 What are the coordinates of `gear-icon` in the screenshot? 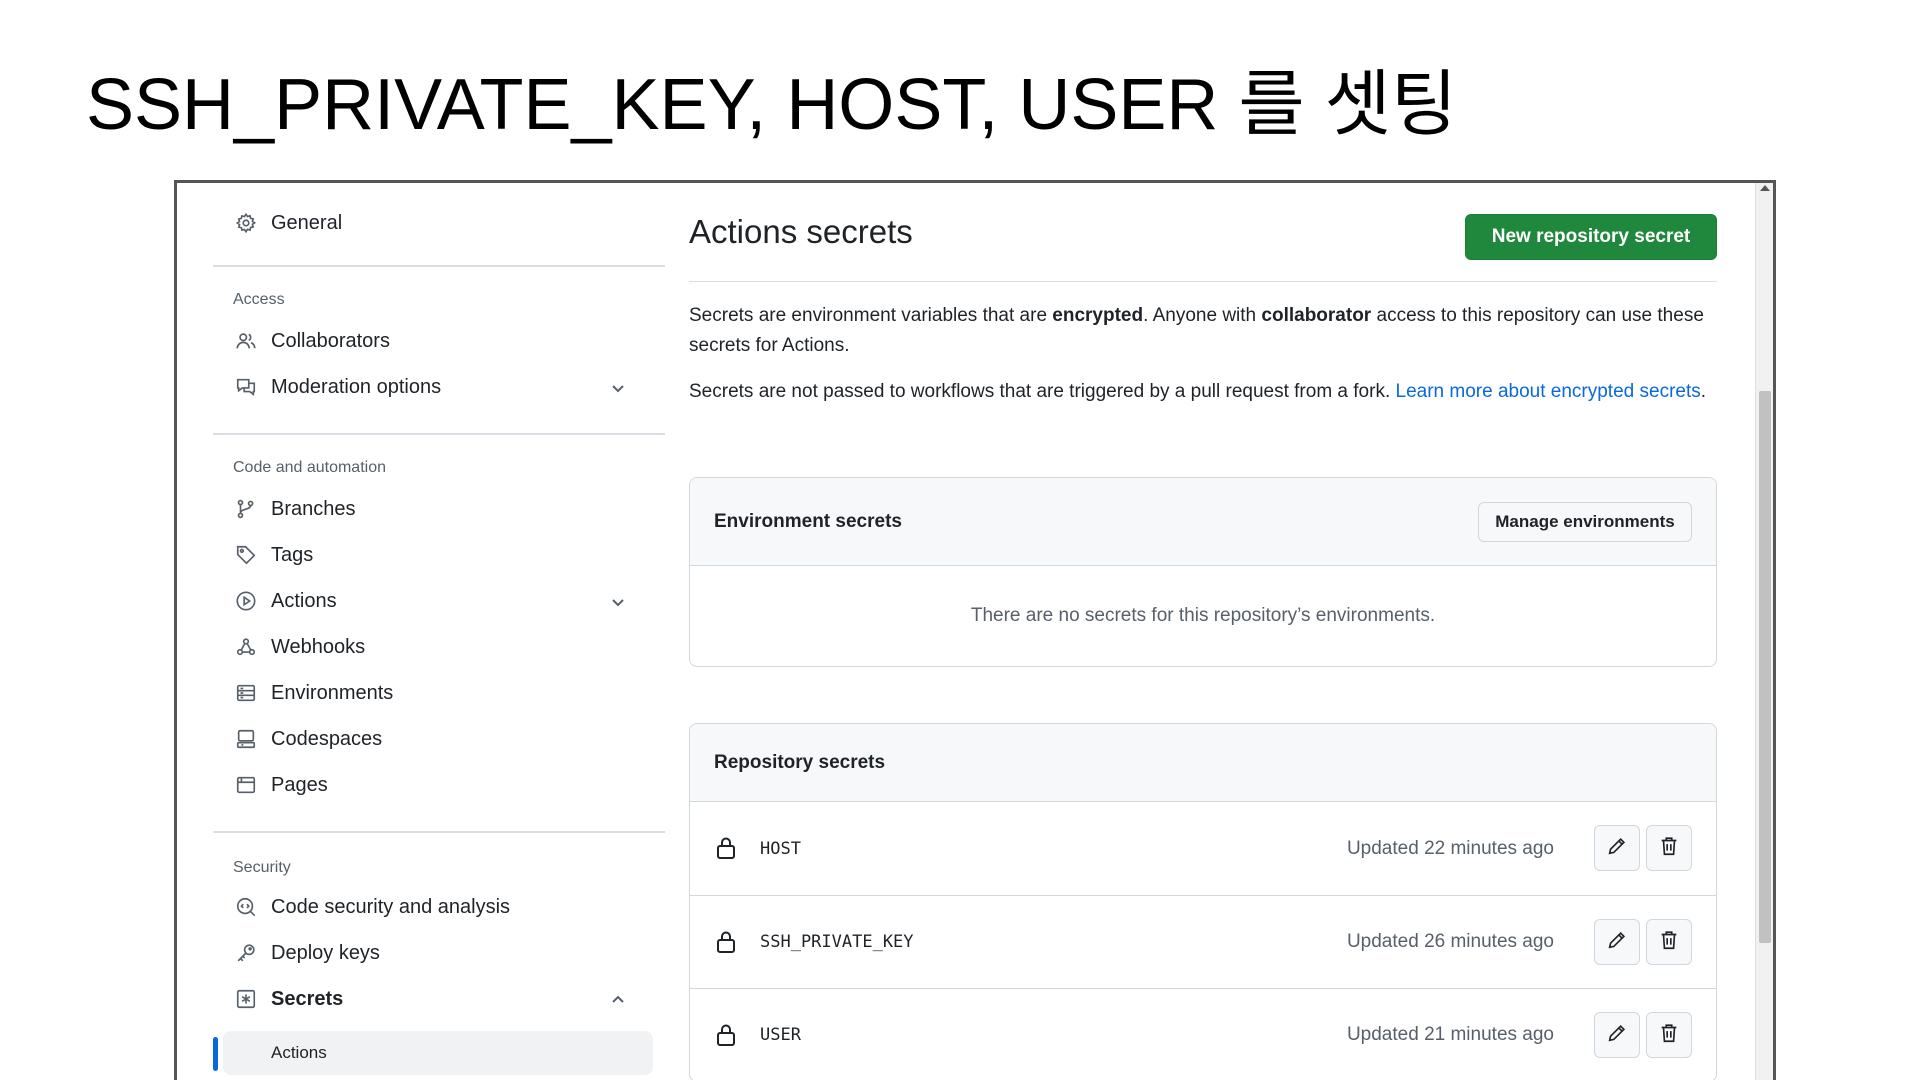 It's located at (246, 223).